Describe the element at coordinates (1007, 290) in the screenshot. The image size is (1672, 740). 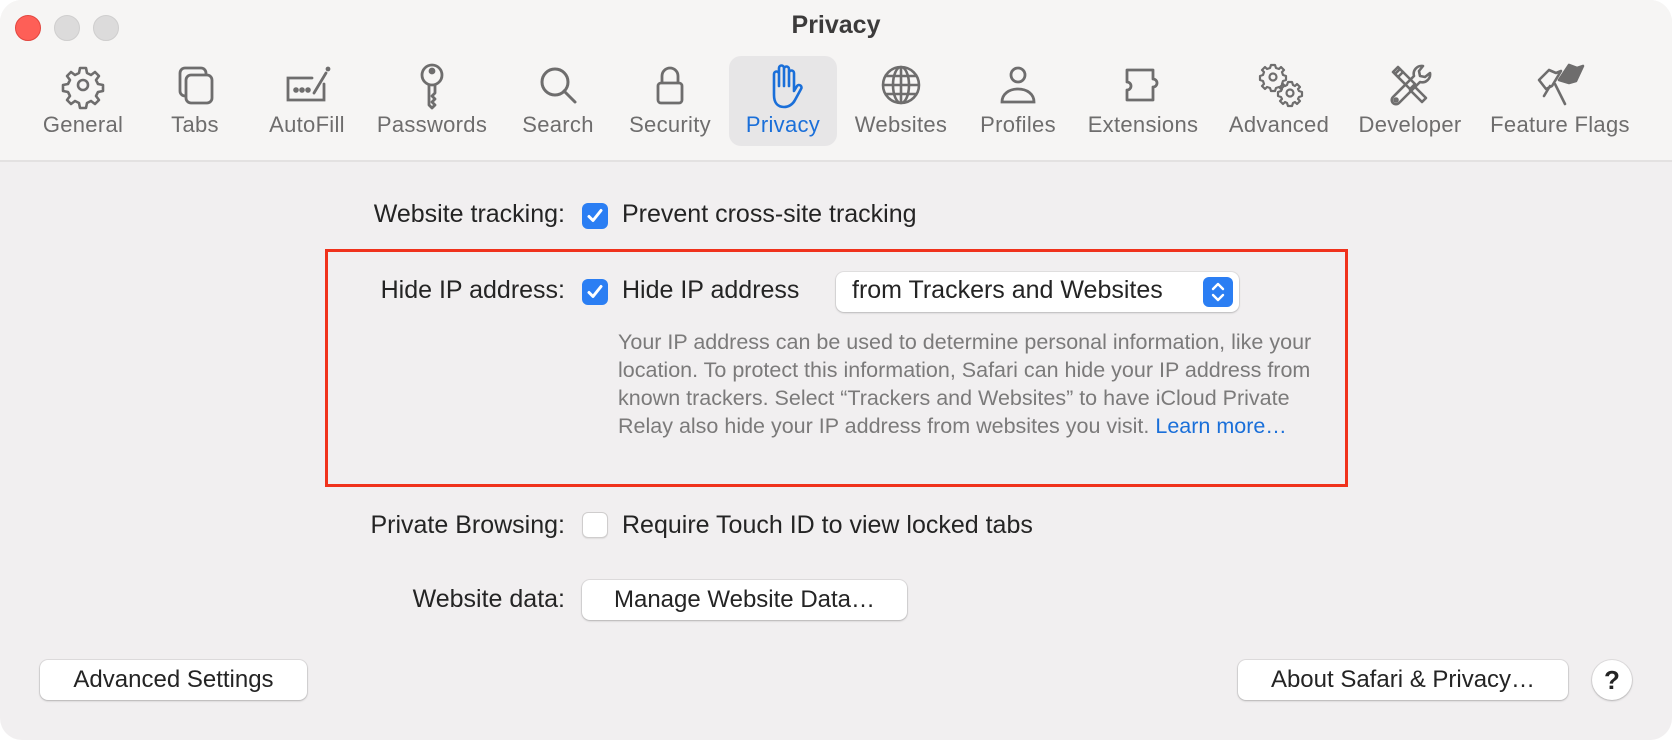
I see `popup-value: from Trackers and Websites` at that location.